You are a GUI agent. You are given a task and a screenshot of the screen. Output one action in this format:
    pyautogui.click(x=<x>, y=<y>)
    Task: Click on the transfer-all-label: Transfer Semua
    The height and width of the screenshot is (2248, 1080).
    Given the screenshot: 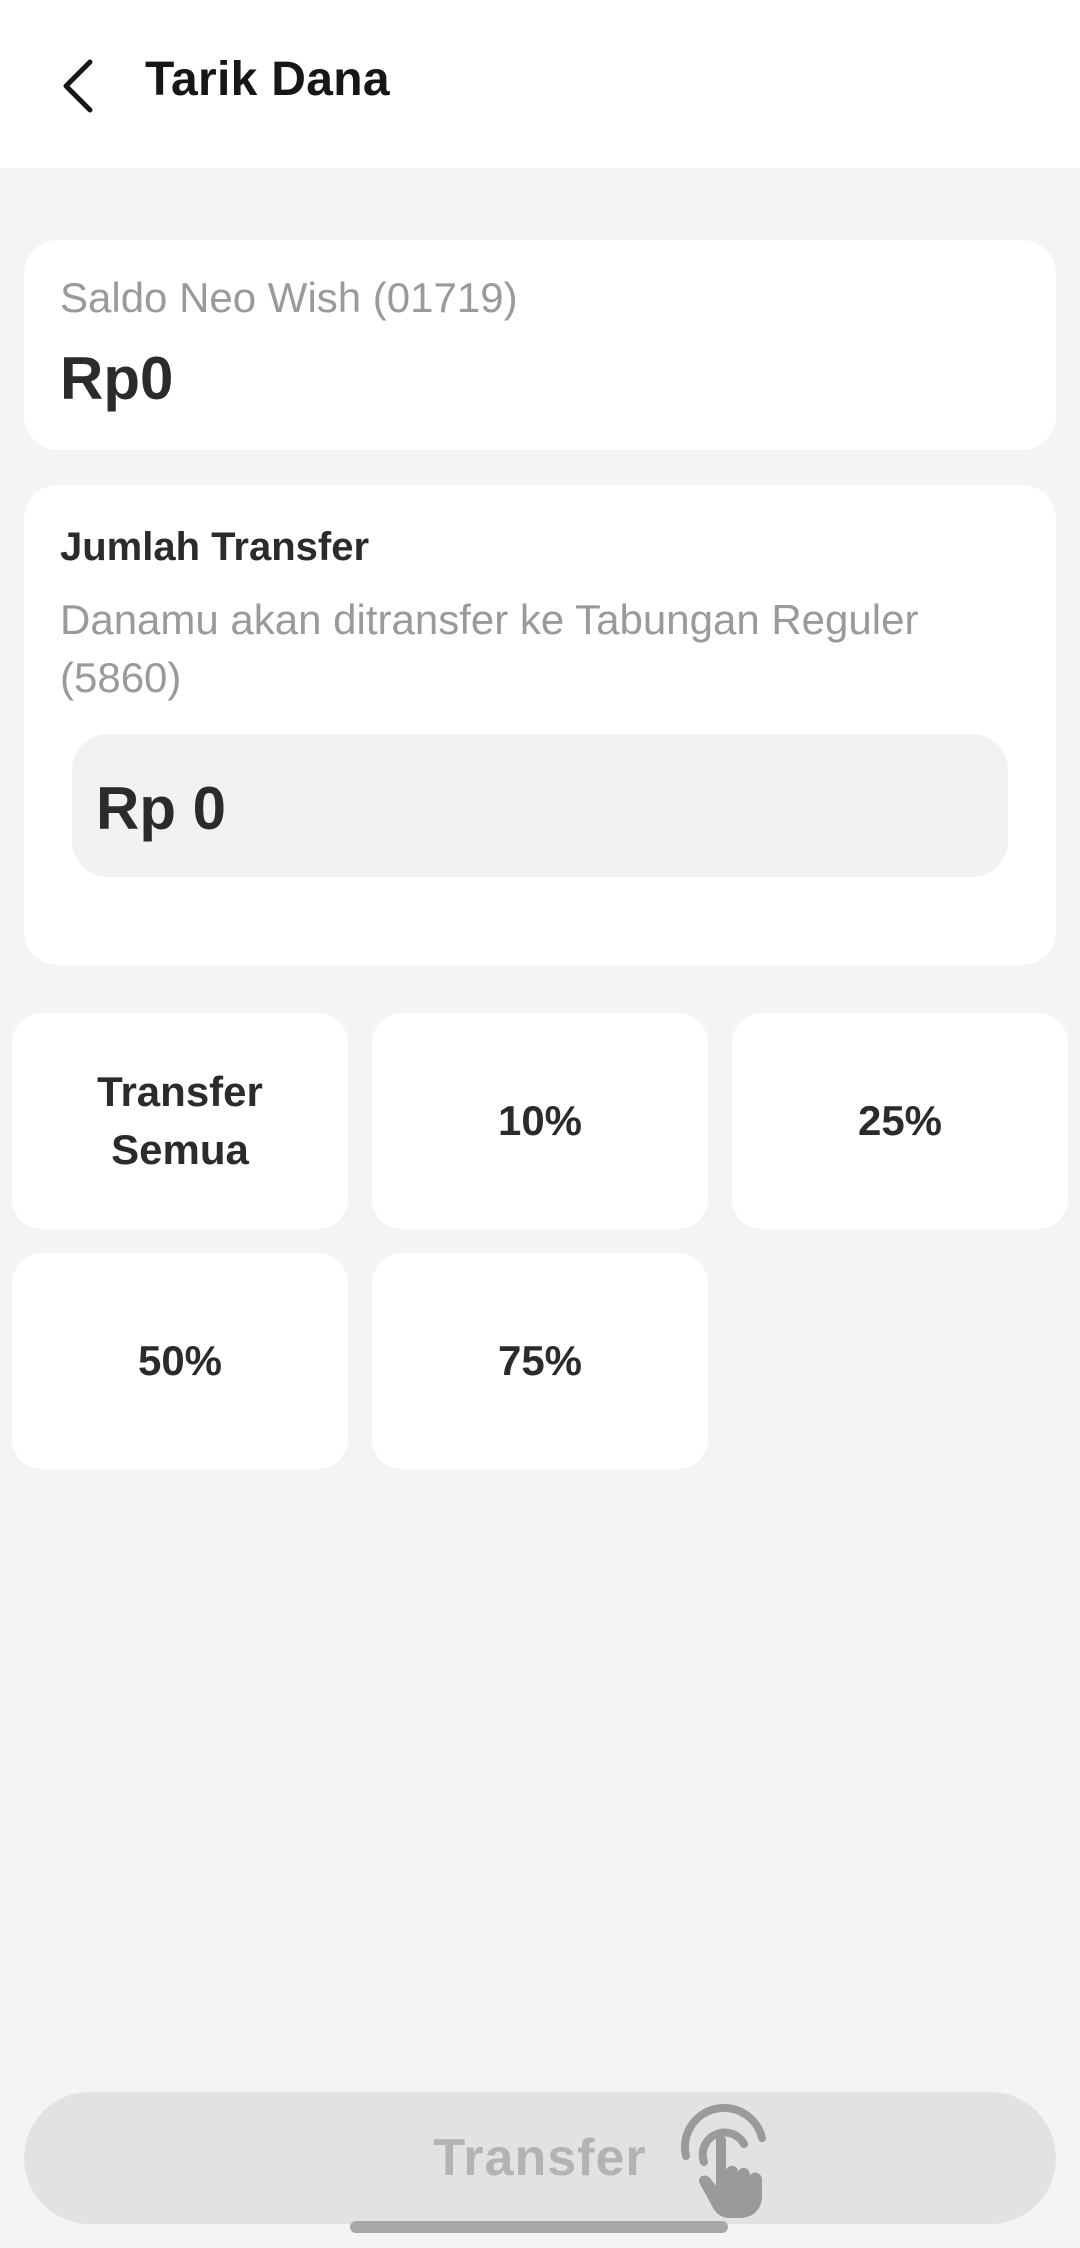 What is the action you would take?
    pyautogui.click(x=180, y=1120)
    